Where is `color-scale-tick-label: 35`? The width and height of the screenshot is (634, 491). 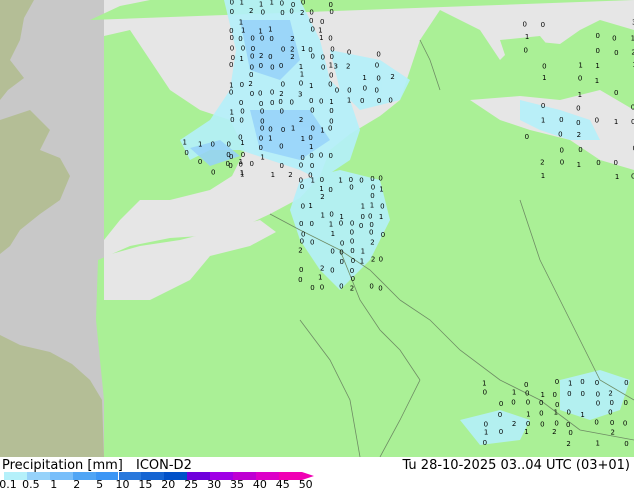 color-scale-tick-label: 35 is located at coordinates (237, 484).